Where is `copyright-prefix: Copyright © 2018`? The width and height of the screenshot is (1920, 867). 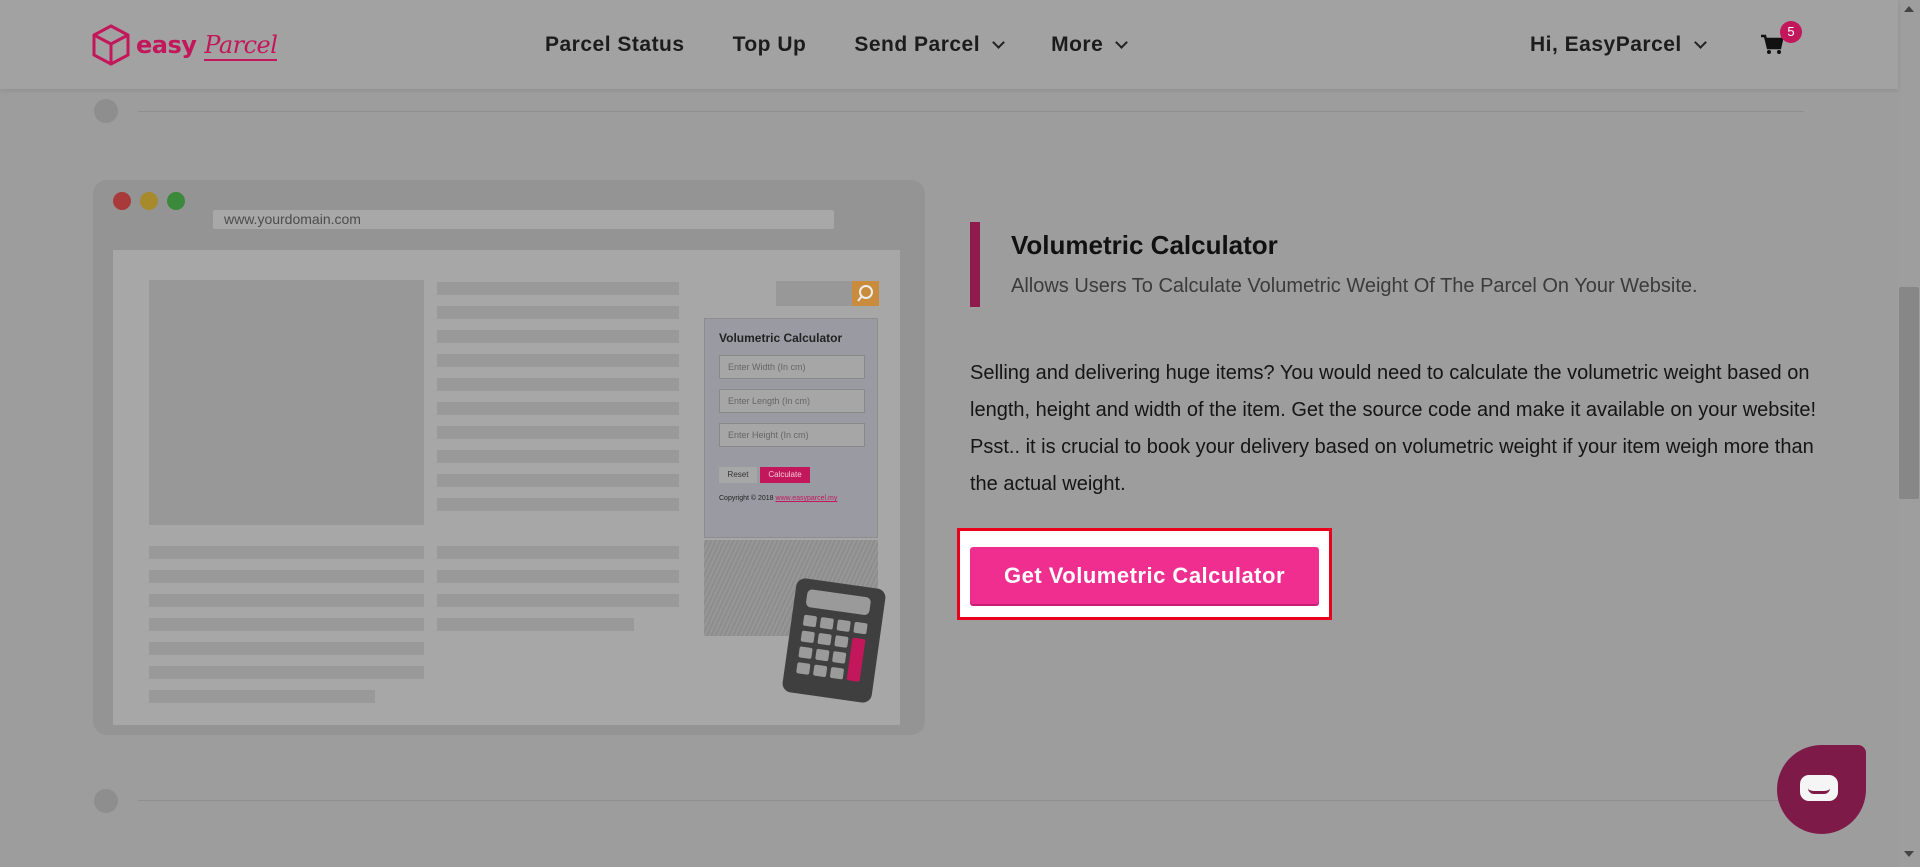
copyright-prefix: Copyright © 2018 is located at coordinates (746, 498).